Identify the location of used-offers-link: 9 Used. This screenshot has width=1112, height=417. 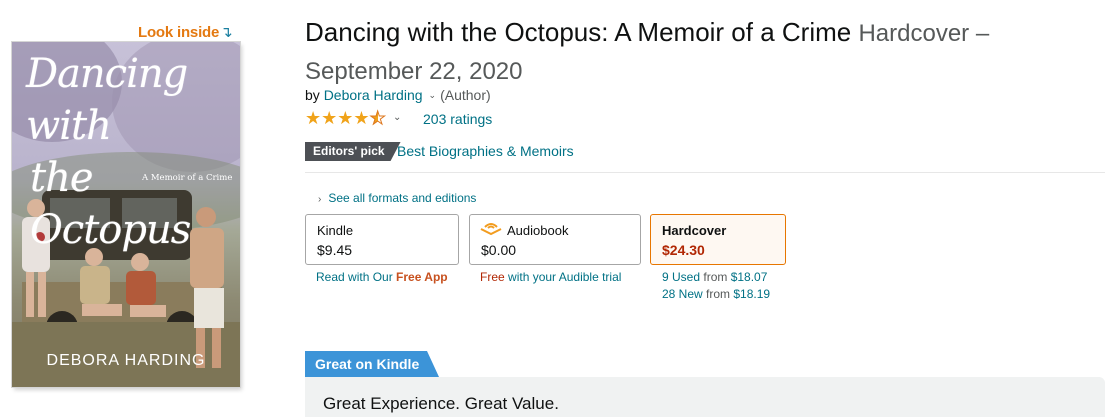
(681, 277).